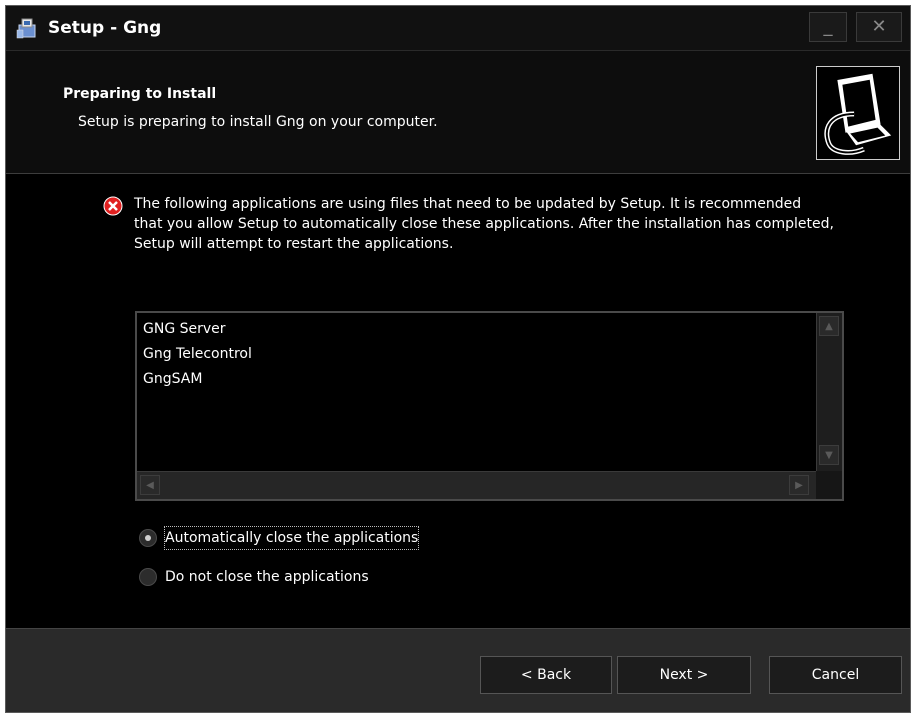  I want to click on back-button: < Back, so click(546, 675).